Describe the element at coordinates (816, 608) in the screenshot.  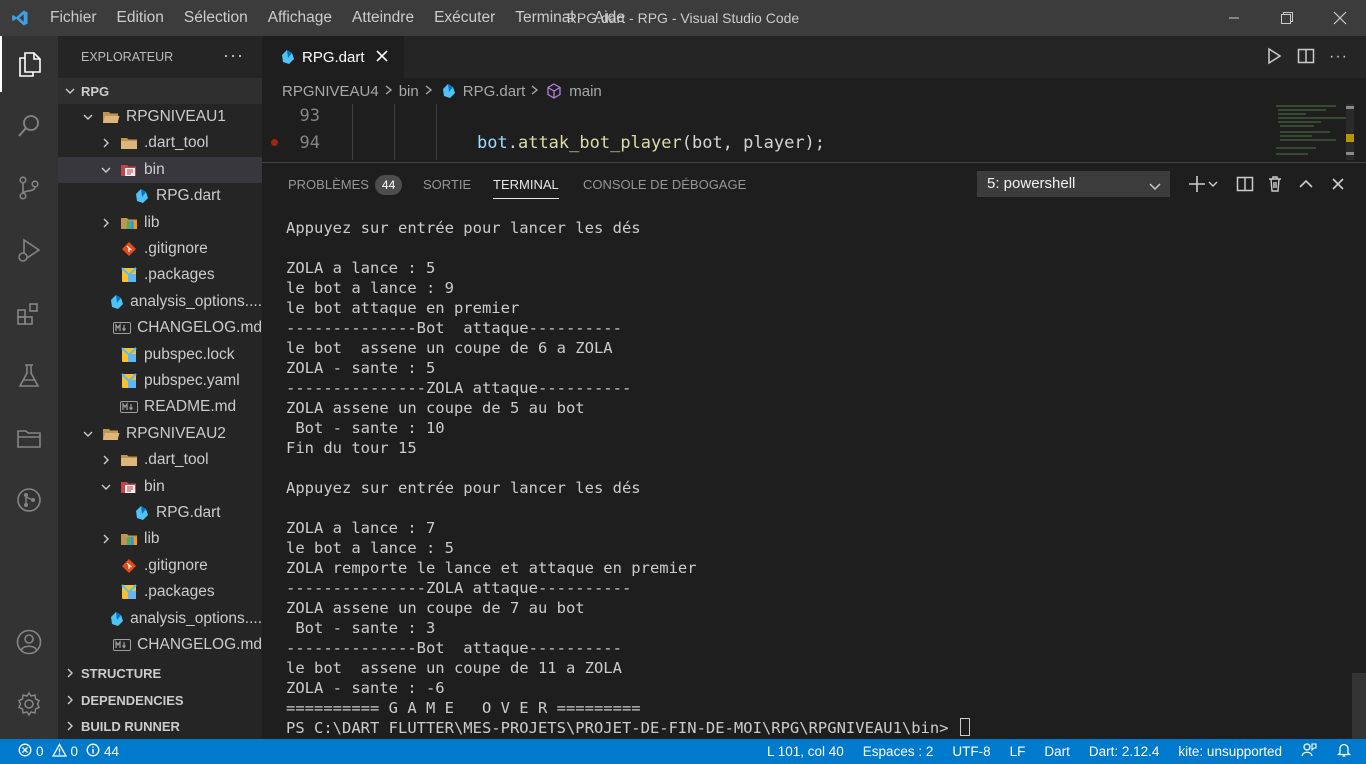
I see `terminal-line: ZOLA assene un coupe de 7 au bot` at that location.